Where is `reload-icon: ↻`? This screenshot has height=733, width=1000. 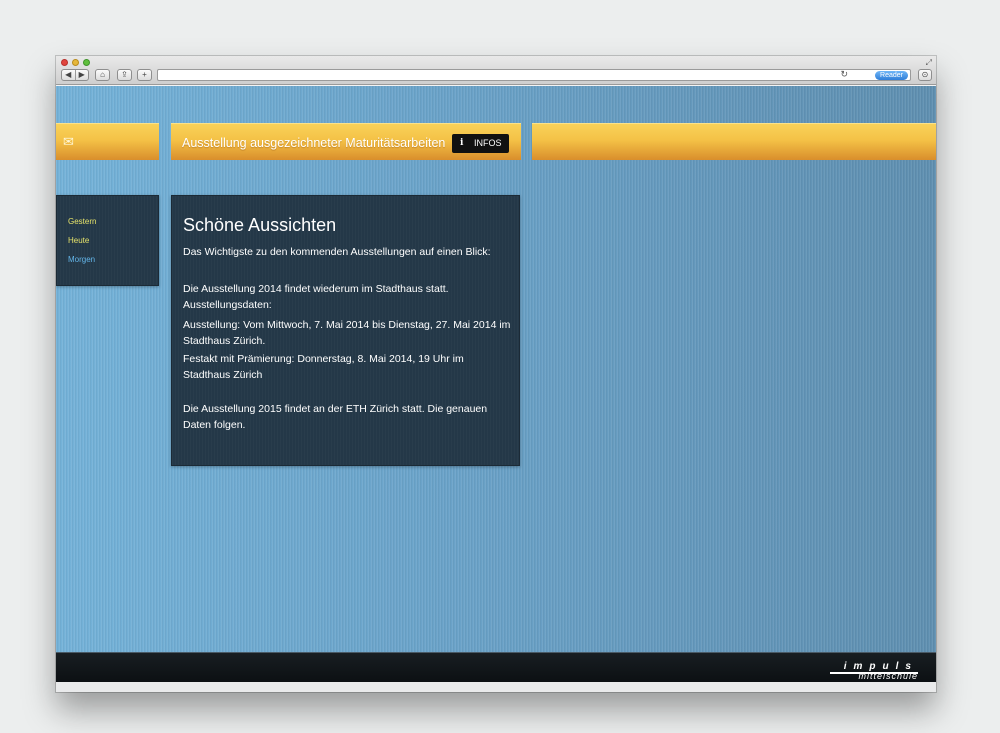 reload-icon: ↻ is located at coordinates (844, 74).